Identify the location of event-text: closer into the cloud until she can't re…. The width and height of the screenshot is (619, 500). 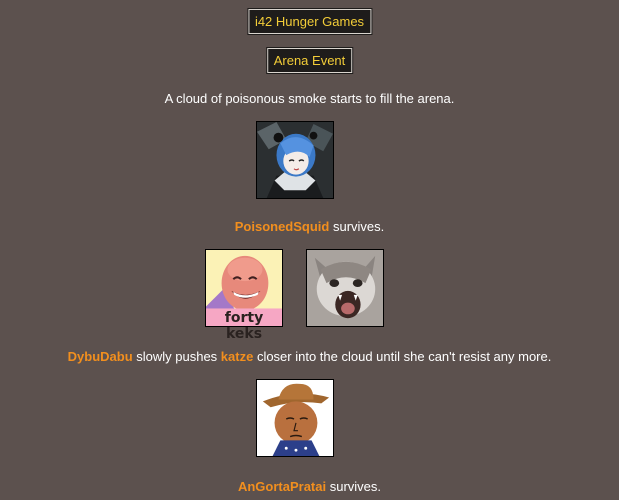
(402, 356).